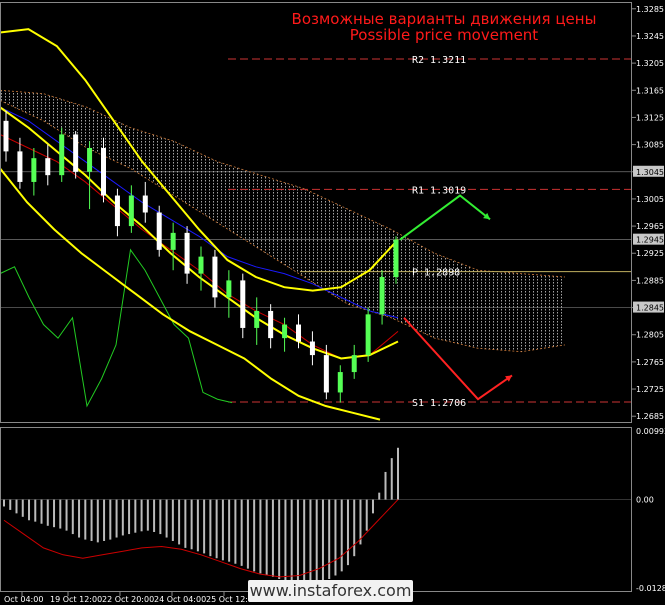 The width and height of the screenshot is (665, 605). Describe the element at coordinates (650, 117) in the screenshot. I see `price-tick-label: 1.3125` at that location.